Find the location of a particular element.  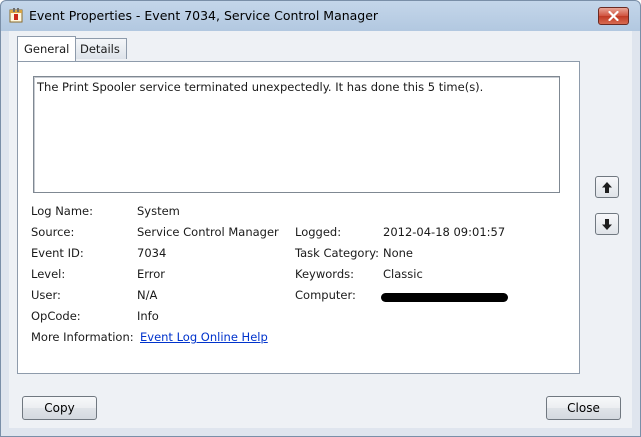

more-information-label: More Information: is located at coordinates (82, 337).